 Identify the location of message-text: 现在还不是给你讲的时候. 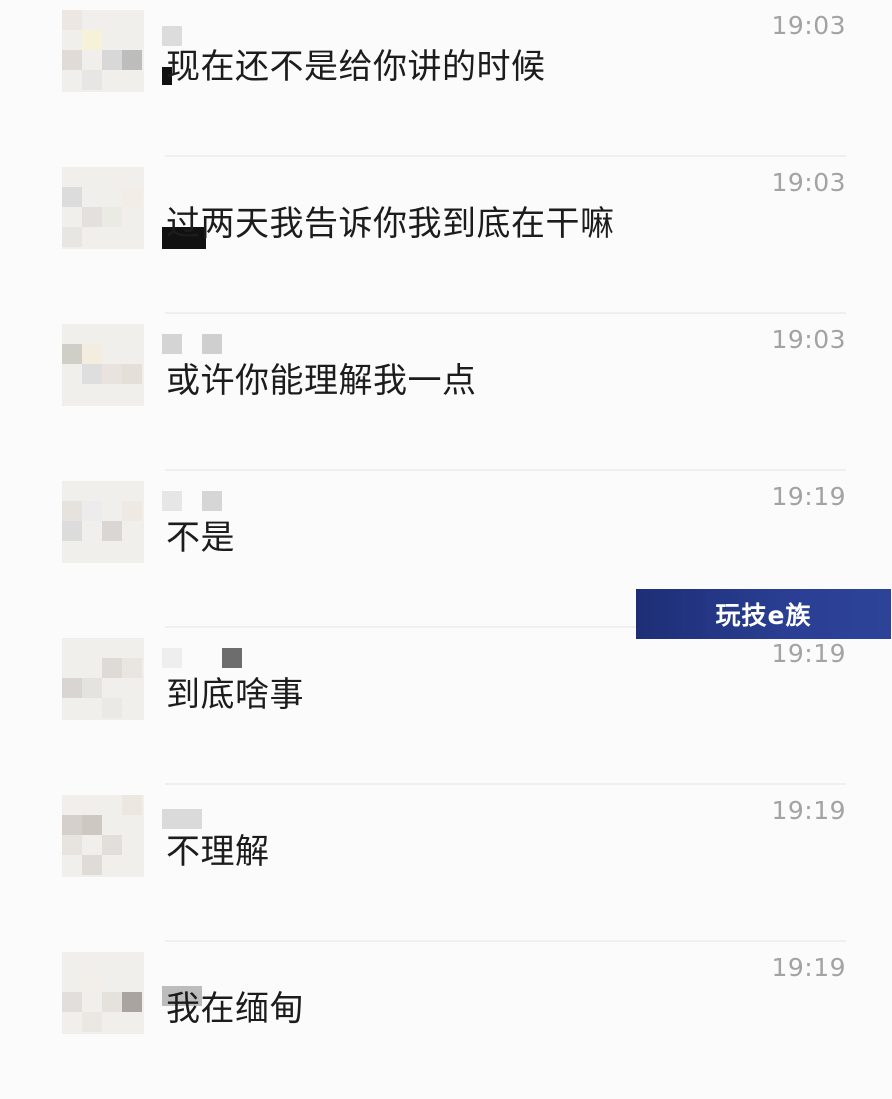
(356, 67).